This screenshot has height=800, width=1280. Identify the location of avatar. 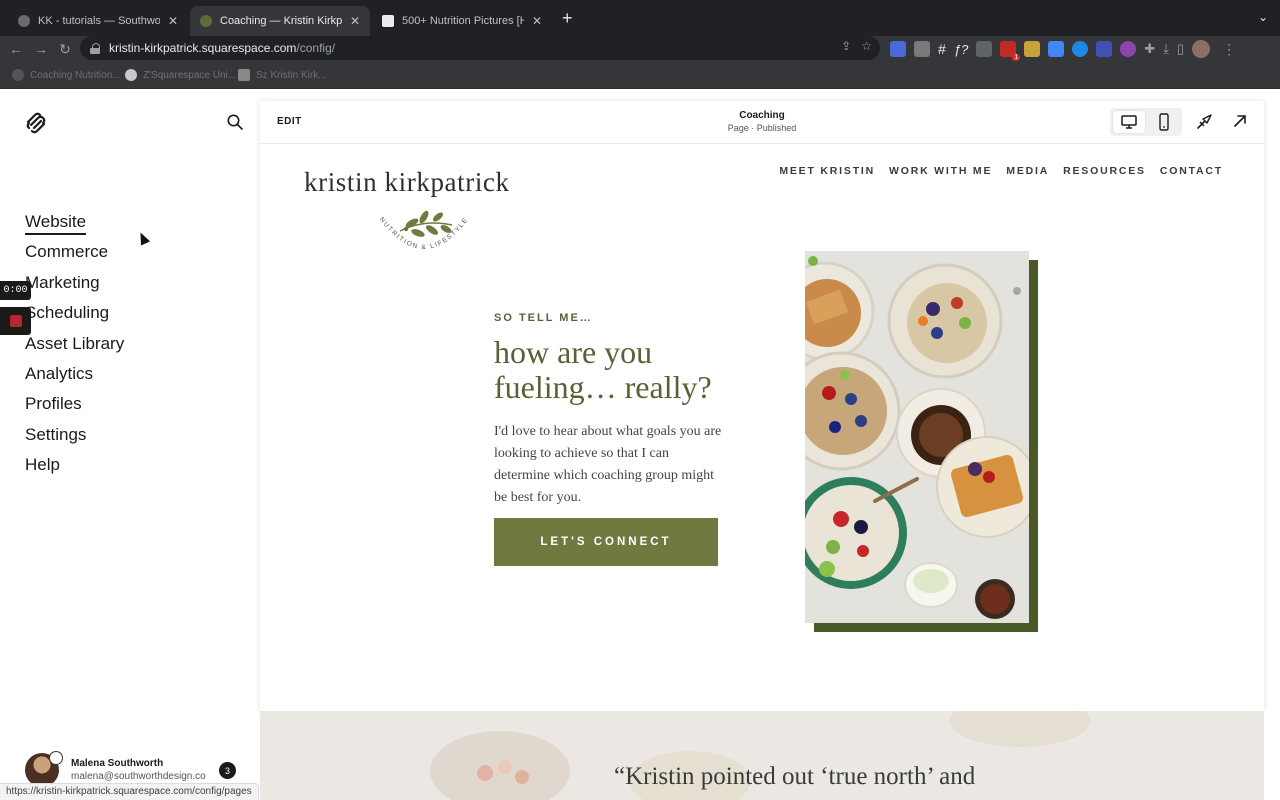
(44, 769).